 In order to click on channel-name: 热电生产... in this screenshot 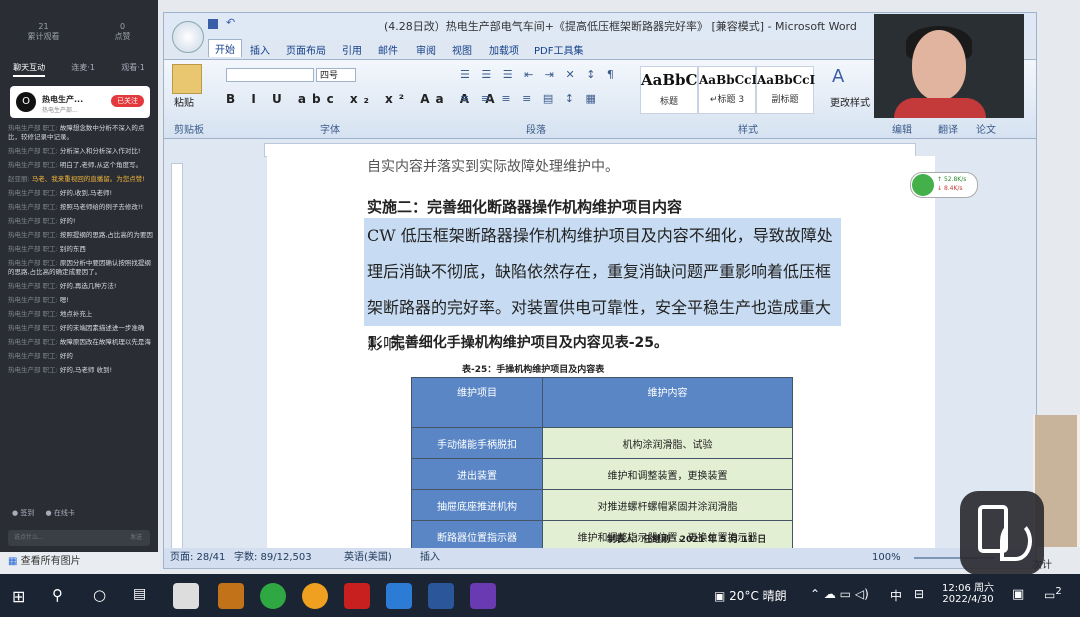, I will do `click(63, 99)`.